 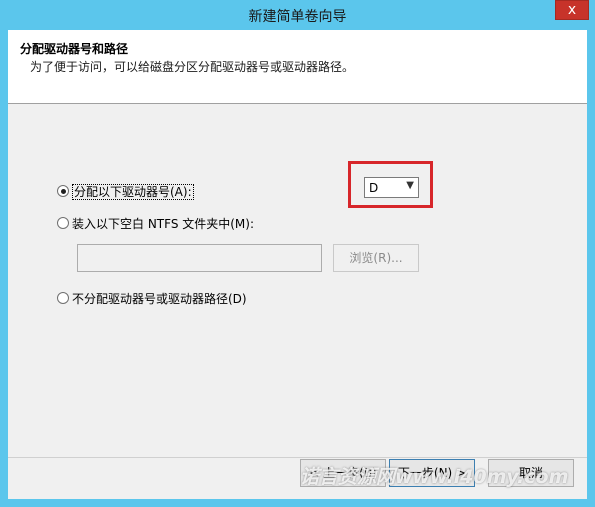 I want to click on page-title: 分配驱动器号和路径, so click(x=74, y=49).